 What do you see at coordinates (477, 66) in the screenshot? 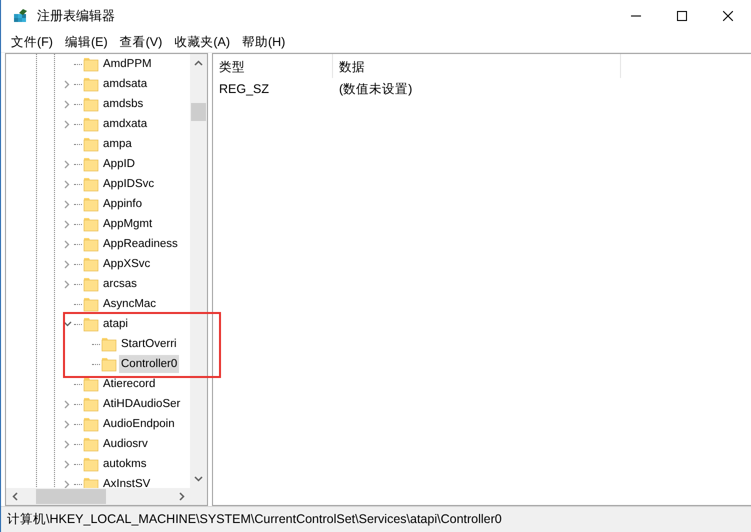
I see `column-header: 数据` at bounding box center [477, 66].